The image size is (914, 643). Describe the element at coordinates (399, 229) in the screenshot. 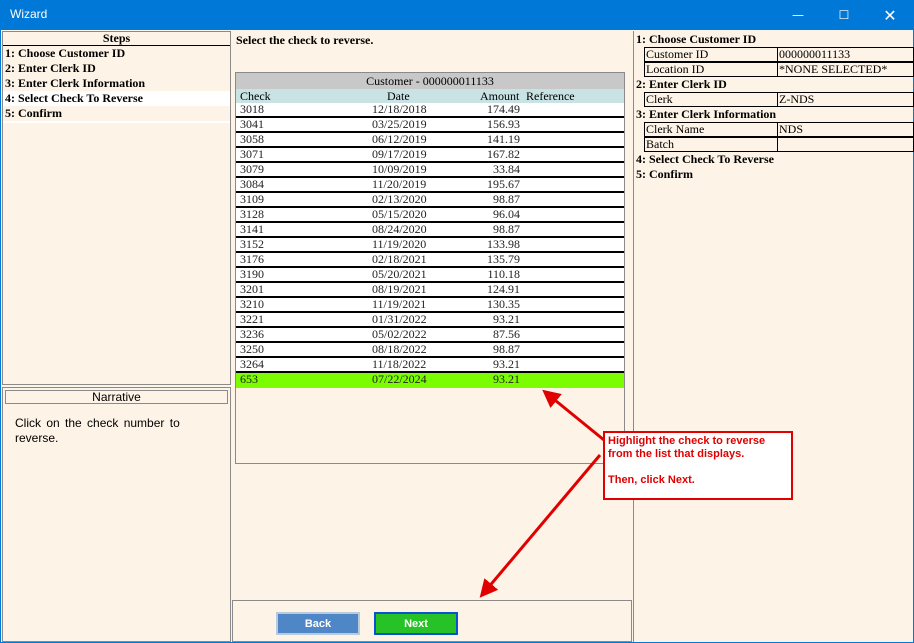

I see `cell-date: 08/24/2020` at that location.